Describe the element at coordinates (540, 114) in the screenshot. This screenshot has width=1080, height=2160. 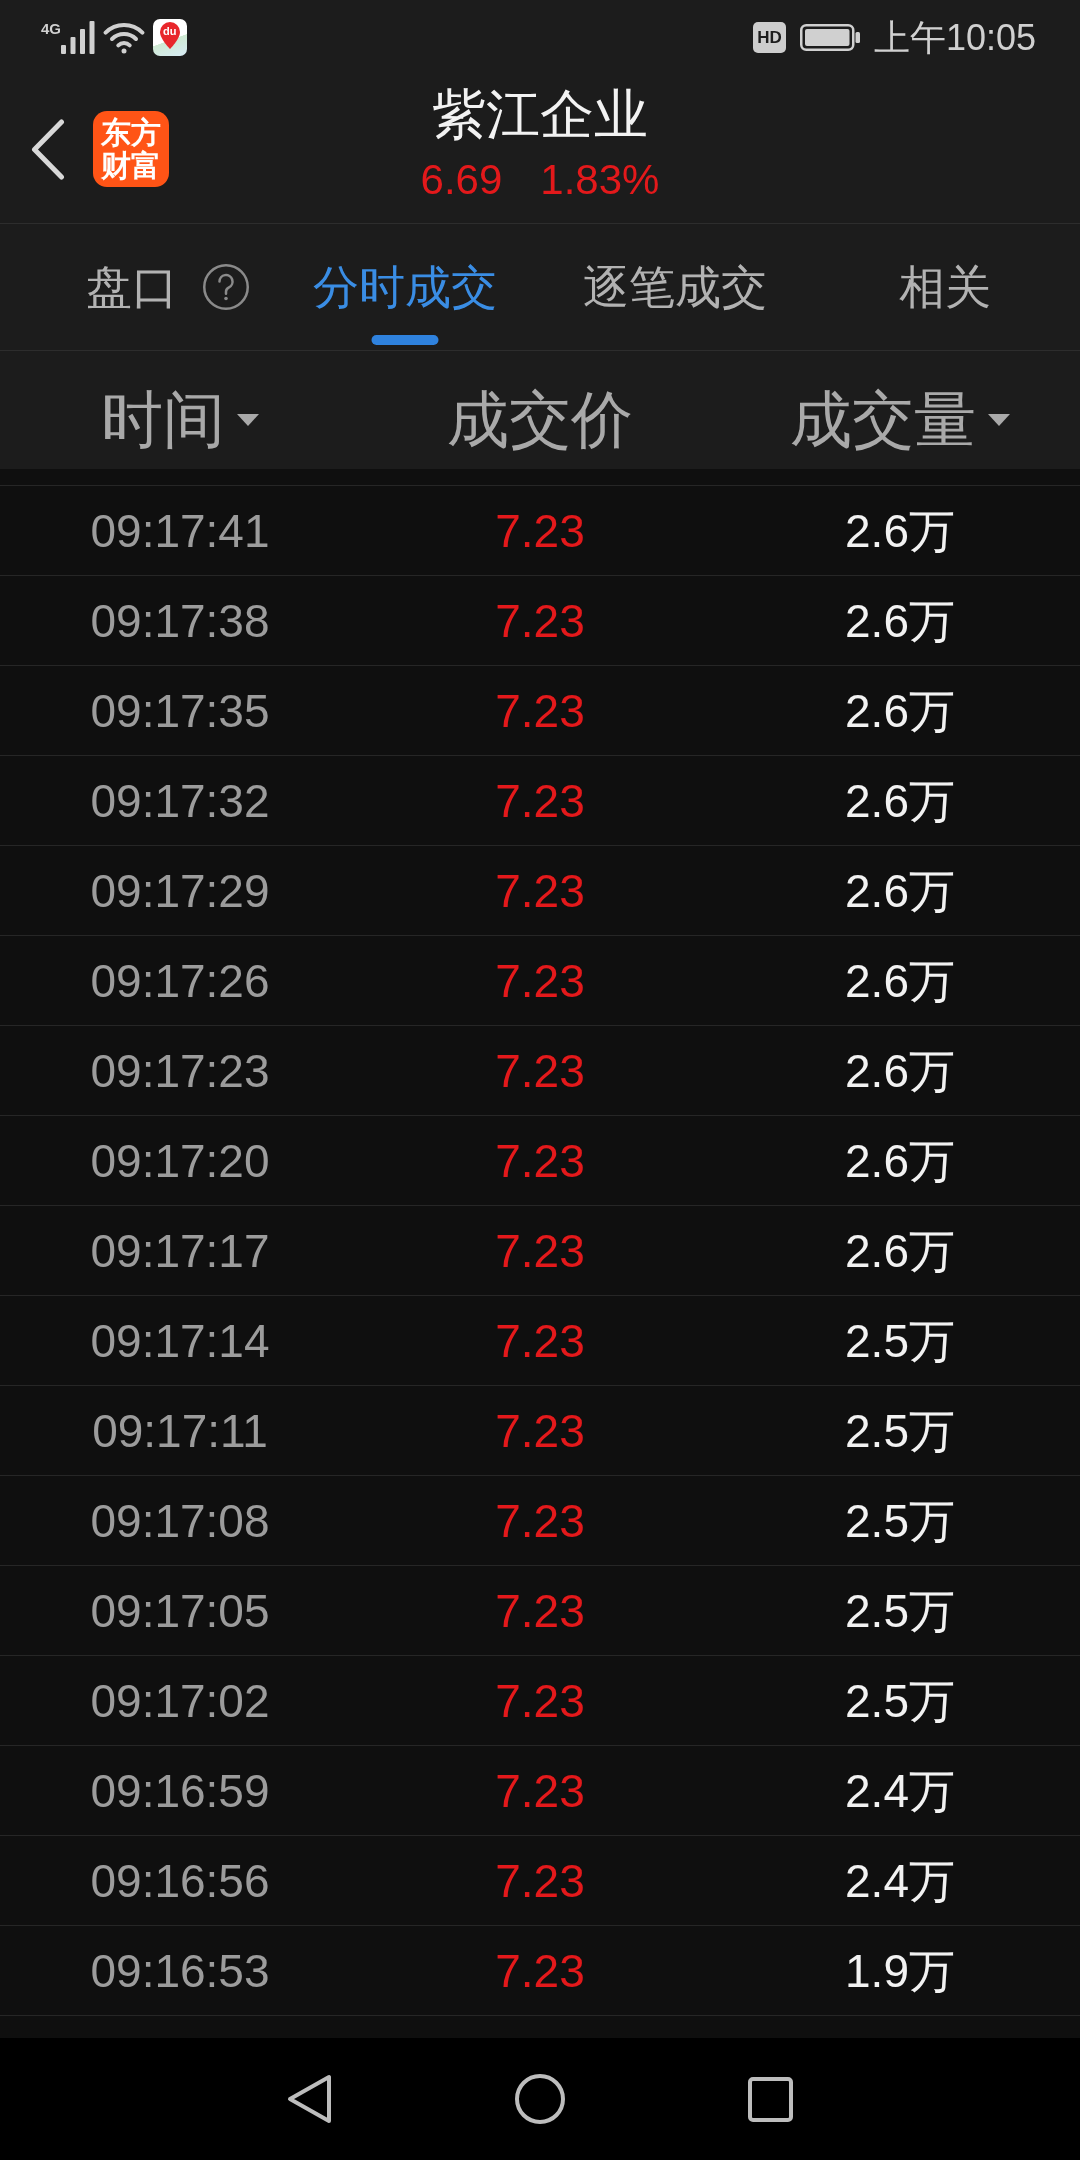
I see `stock-name: 紫江企业` at that location.